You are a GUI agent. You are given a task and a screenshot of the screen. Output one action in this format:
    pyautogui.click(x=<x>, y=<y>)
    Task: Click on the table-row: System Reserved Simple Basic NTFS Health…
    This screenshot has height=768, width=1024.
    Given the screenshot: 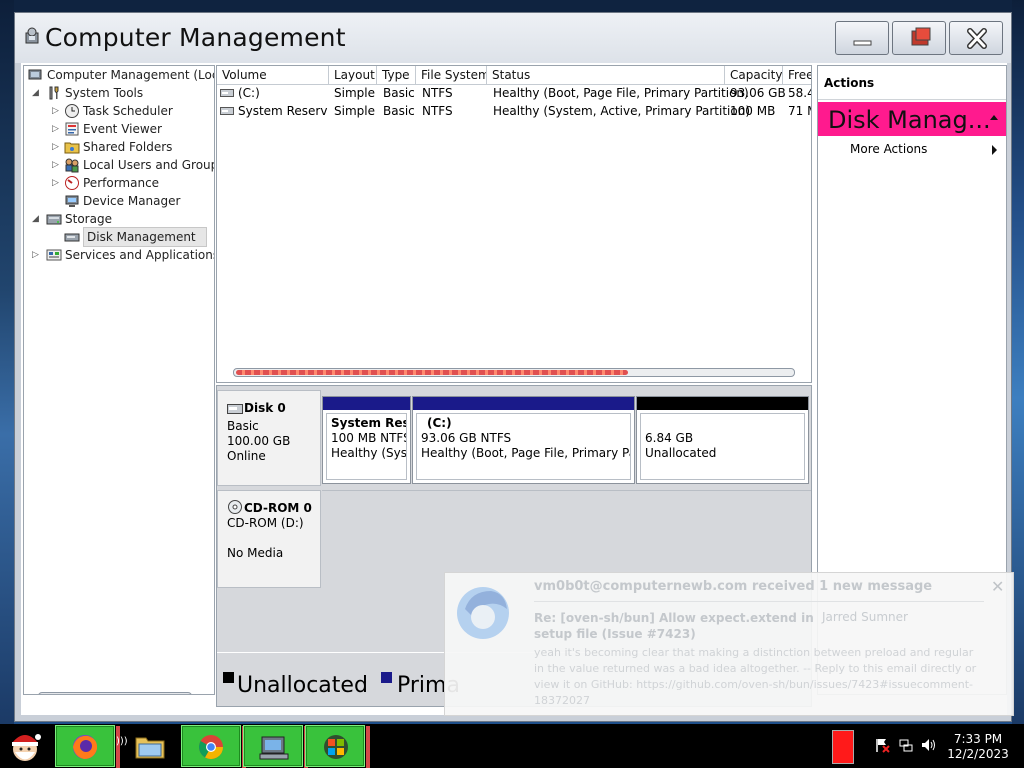 What is the action you would take?
    pyautogui.click(x=514, y=111)
    